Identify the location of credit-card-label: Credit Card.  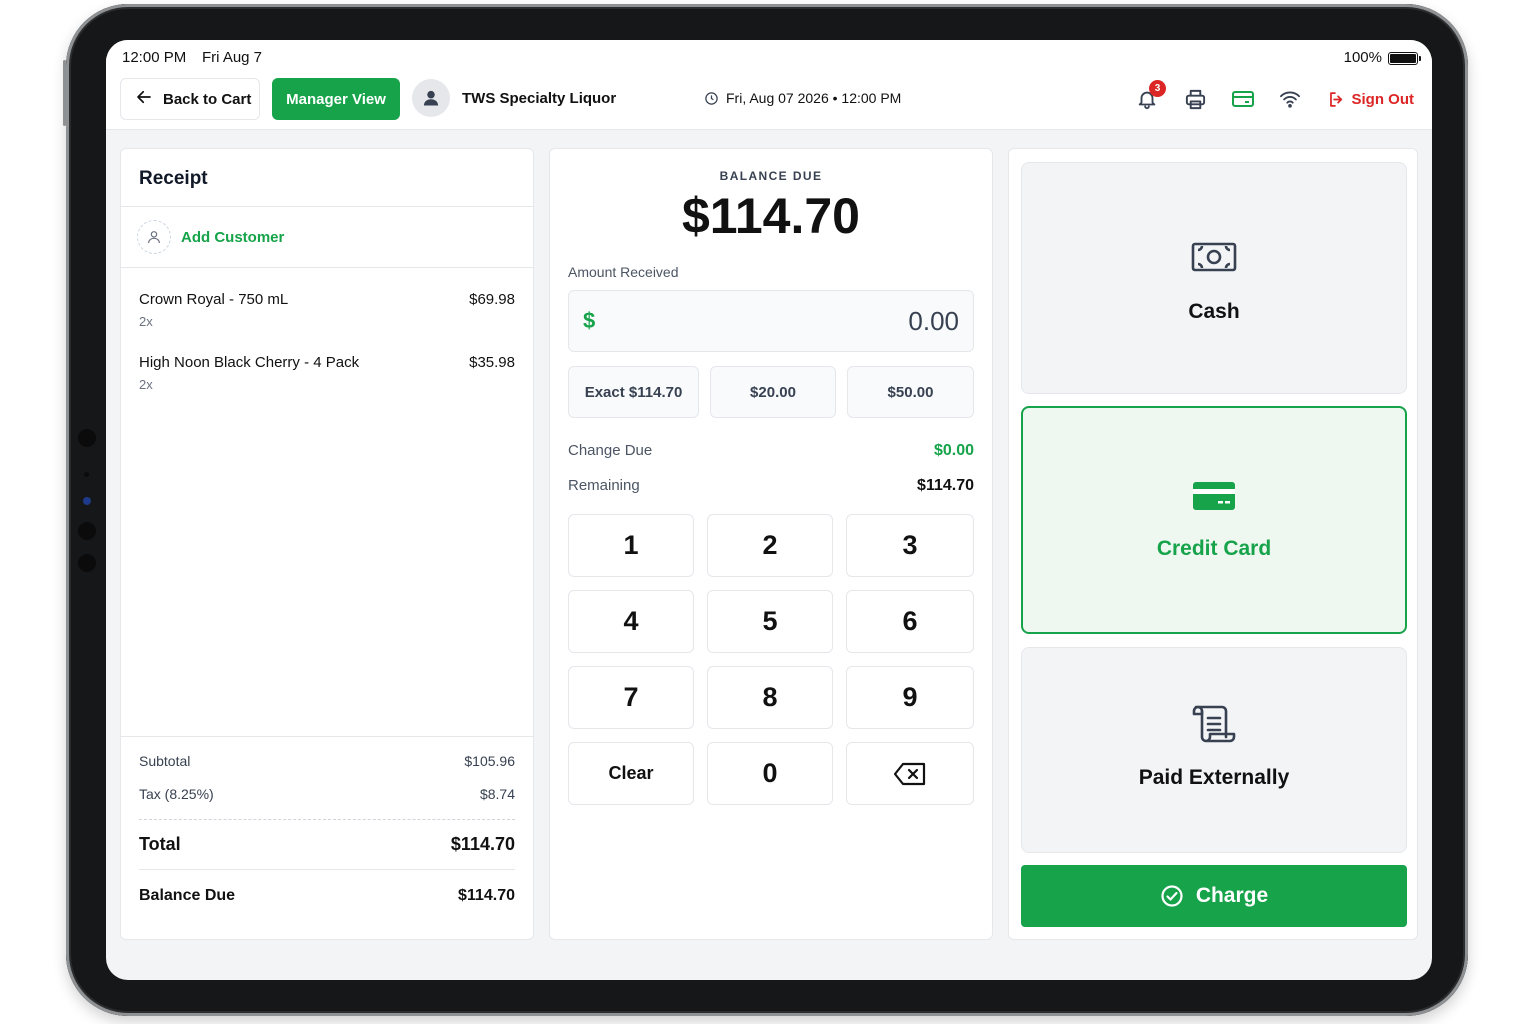
(1214, 548).